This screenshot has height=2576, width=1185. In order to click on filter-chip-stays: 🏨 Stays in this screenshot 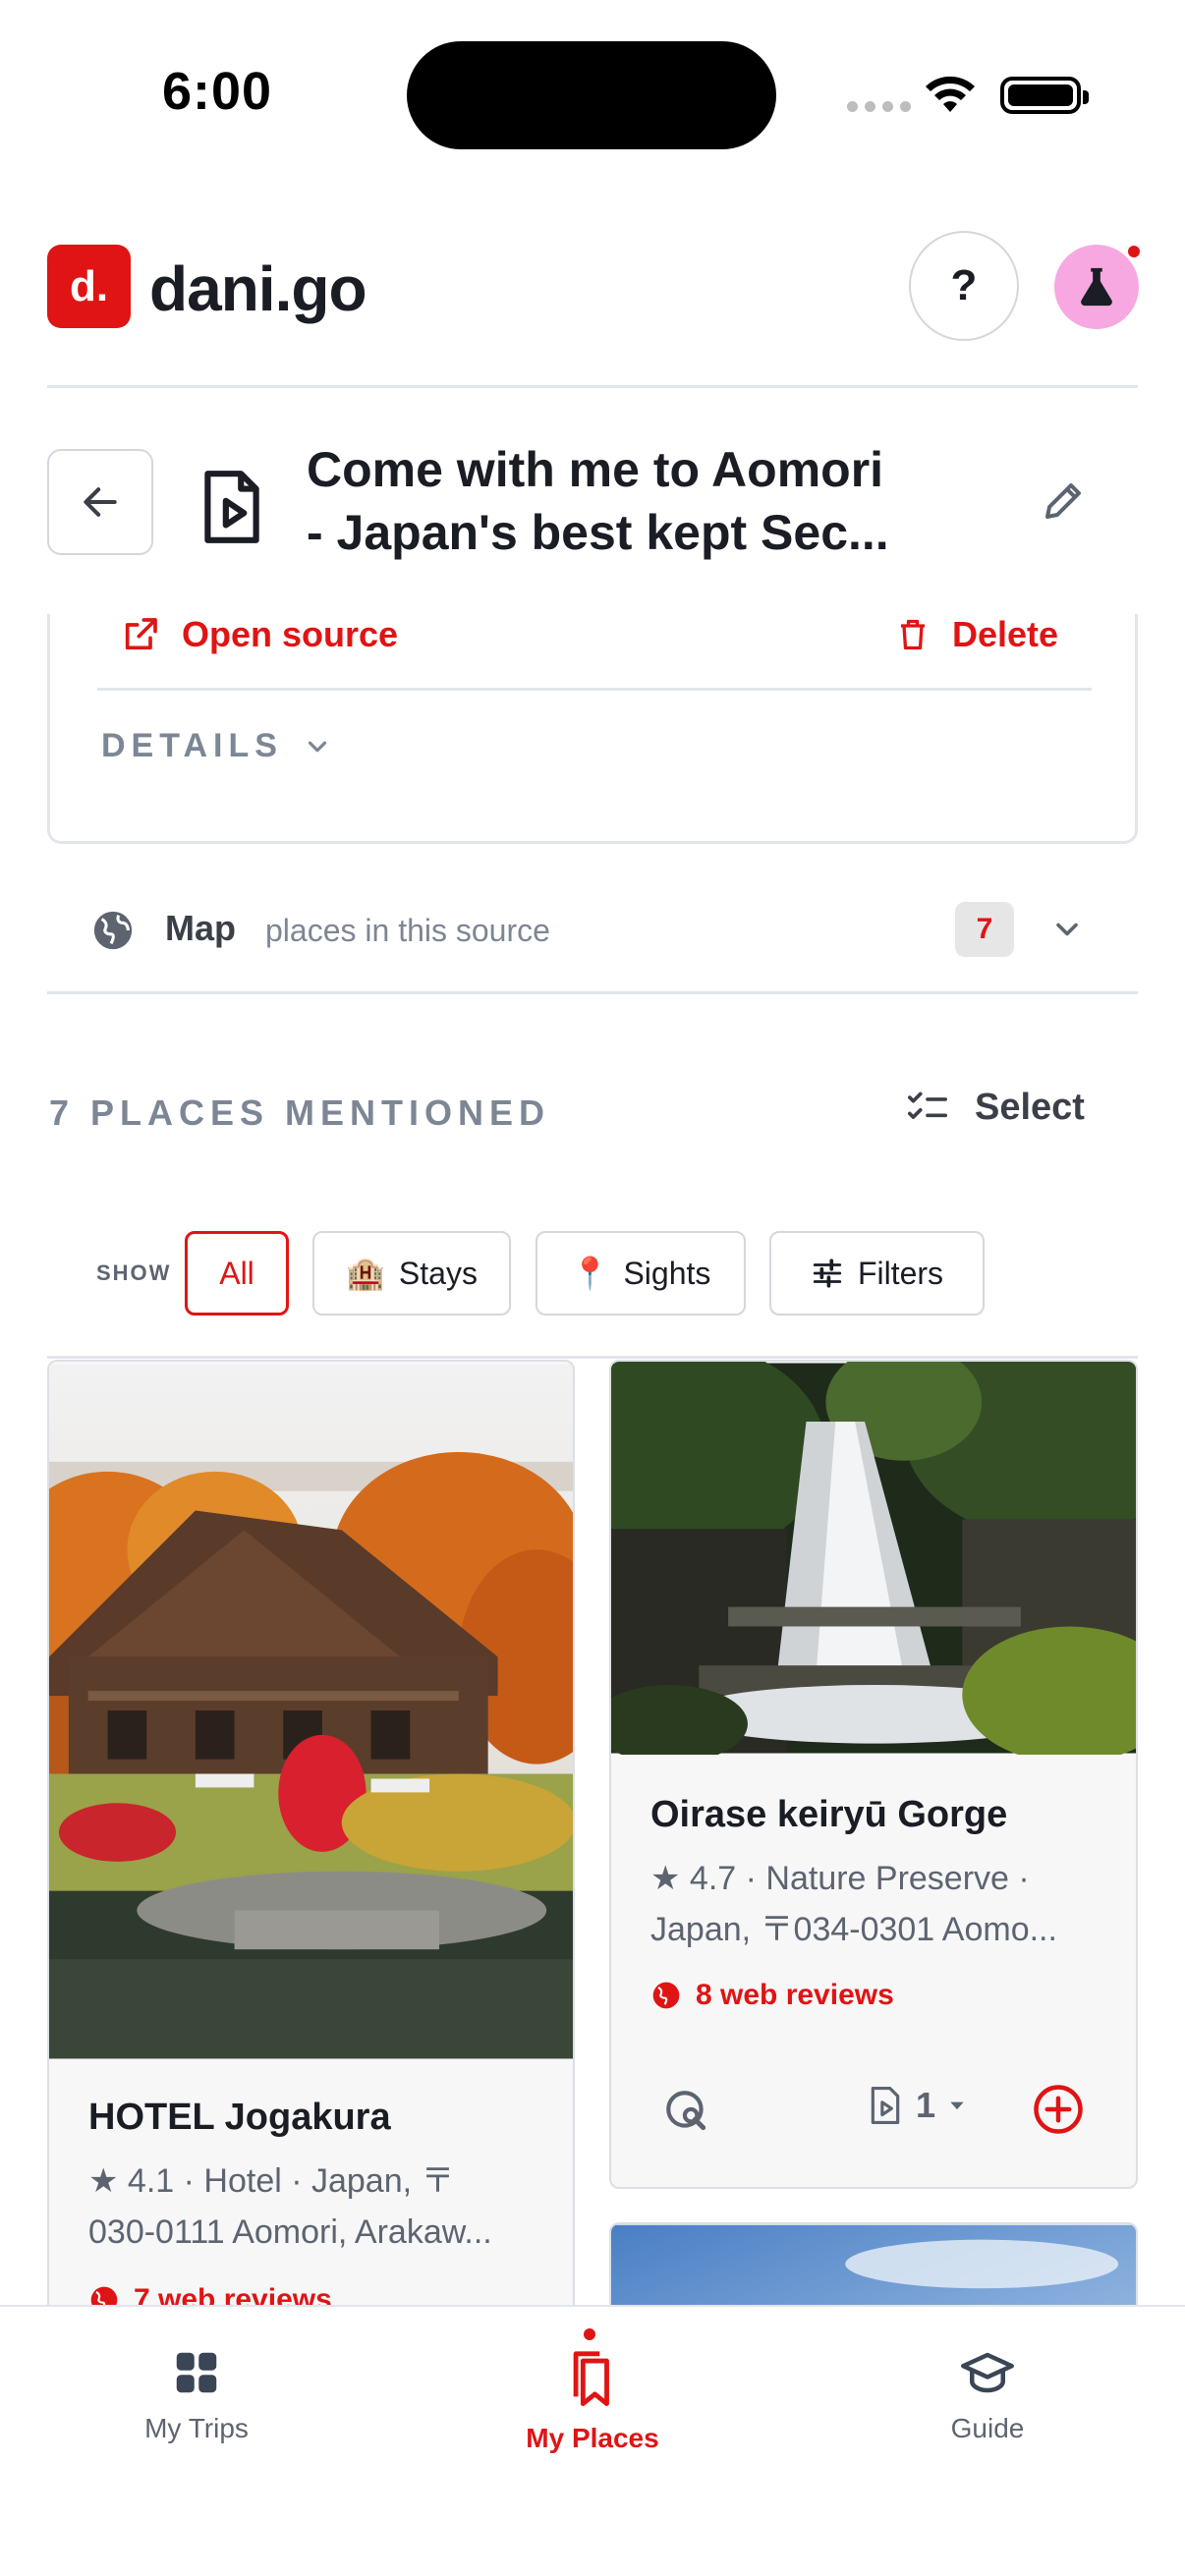, I will do `click(412, 1273)`.